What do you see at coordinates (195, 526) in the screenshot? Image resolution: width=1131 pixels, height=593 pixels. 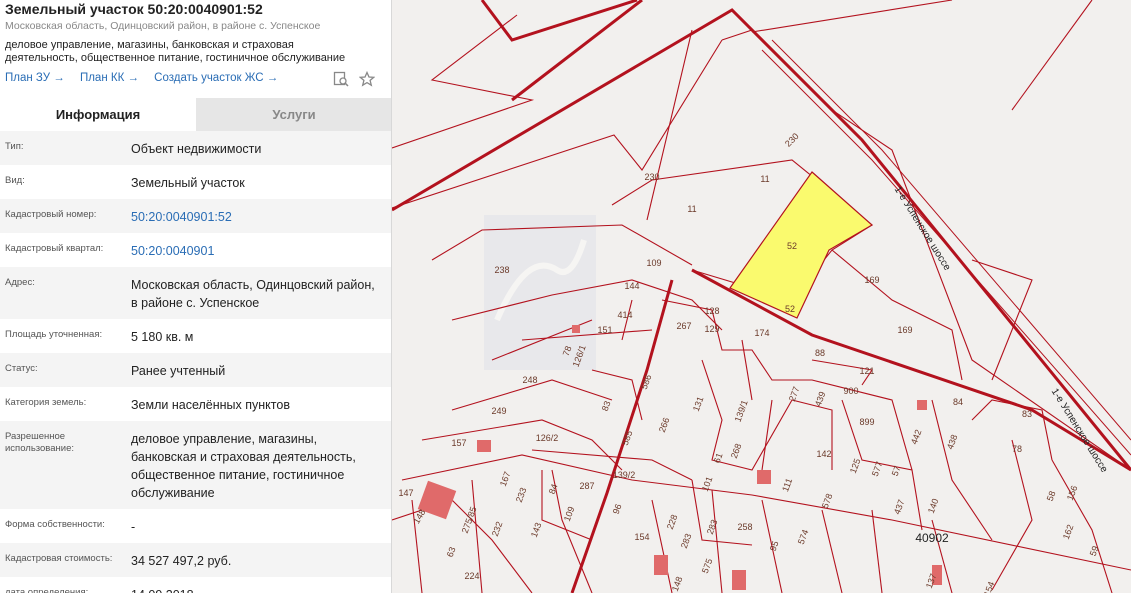 I see `info-row: Форма собственности: -` at bounding box center [195, 526].